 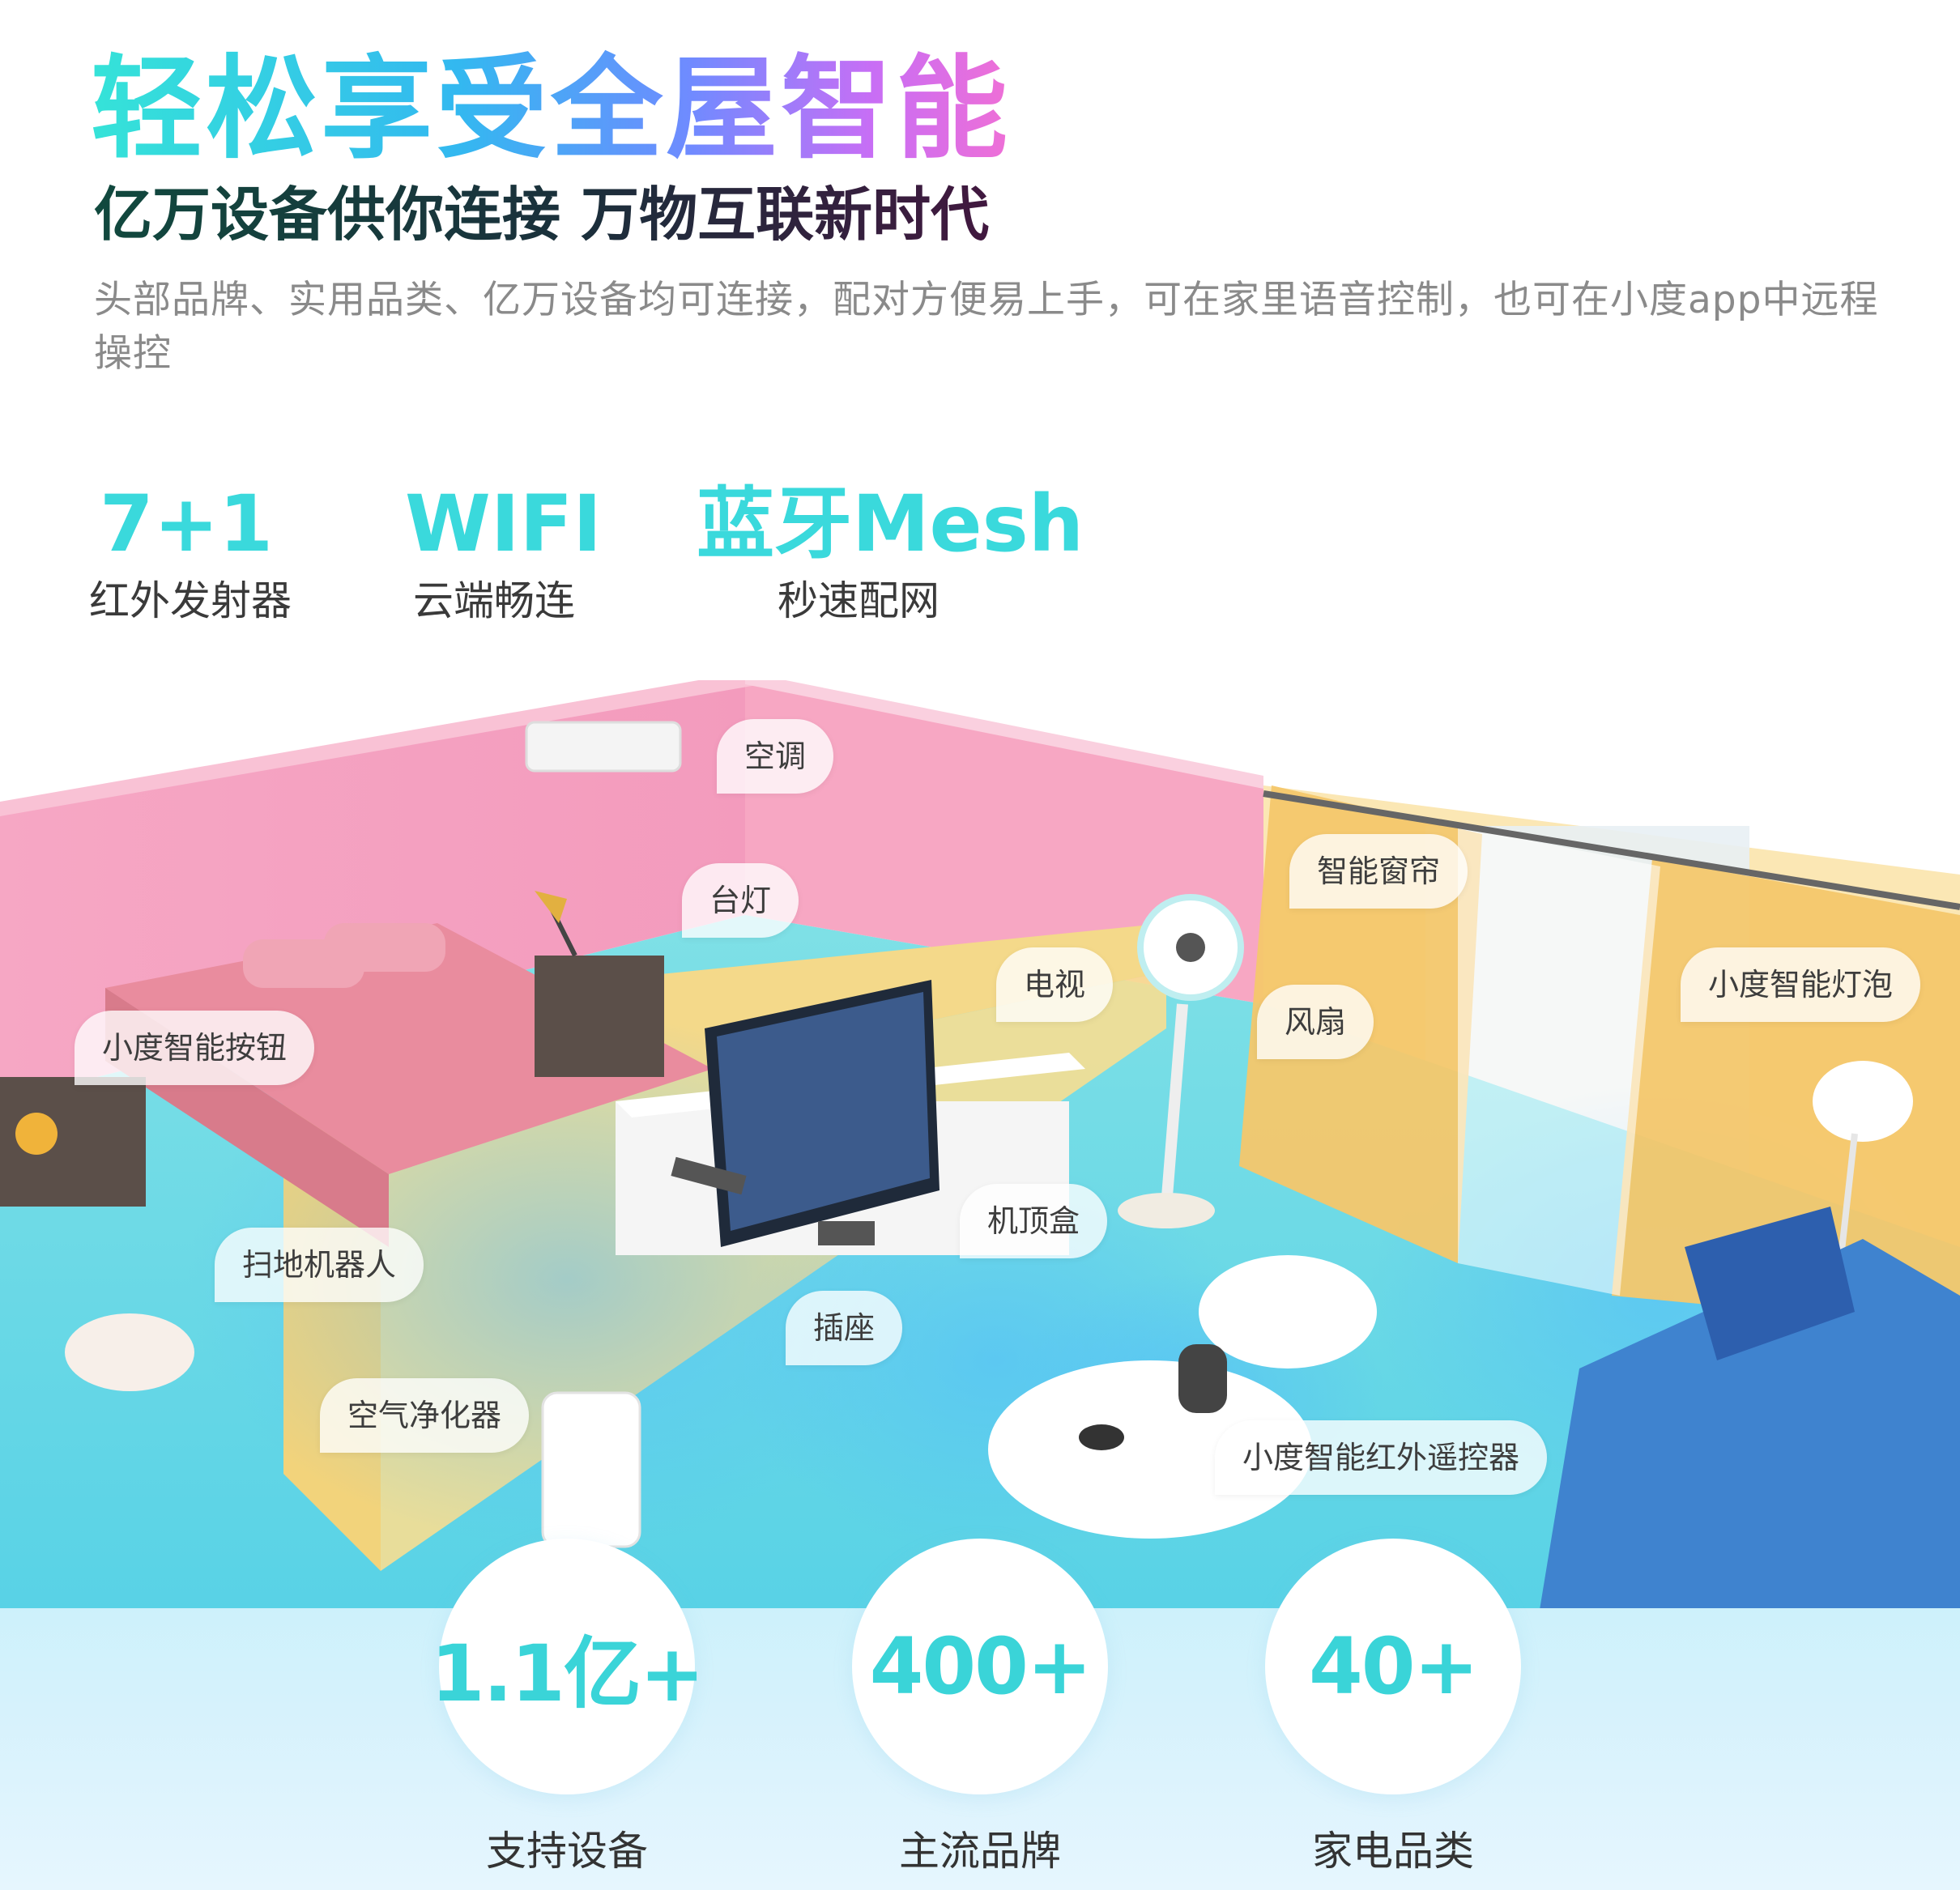 I want to click on feature-value: WIFI, so click(x=503, y=524).